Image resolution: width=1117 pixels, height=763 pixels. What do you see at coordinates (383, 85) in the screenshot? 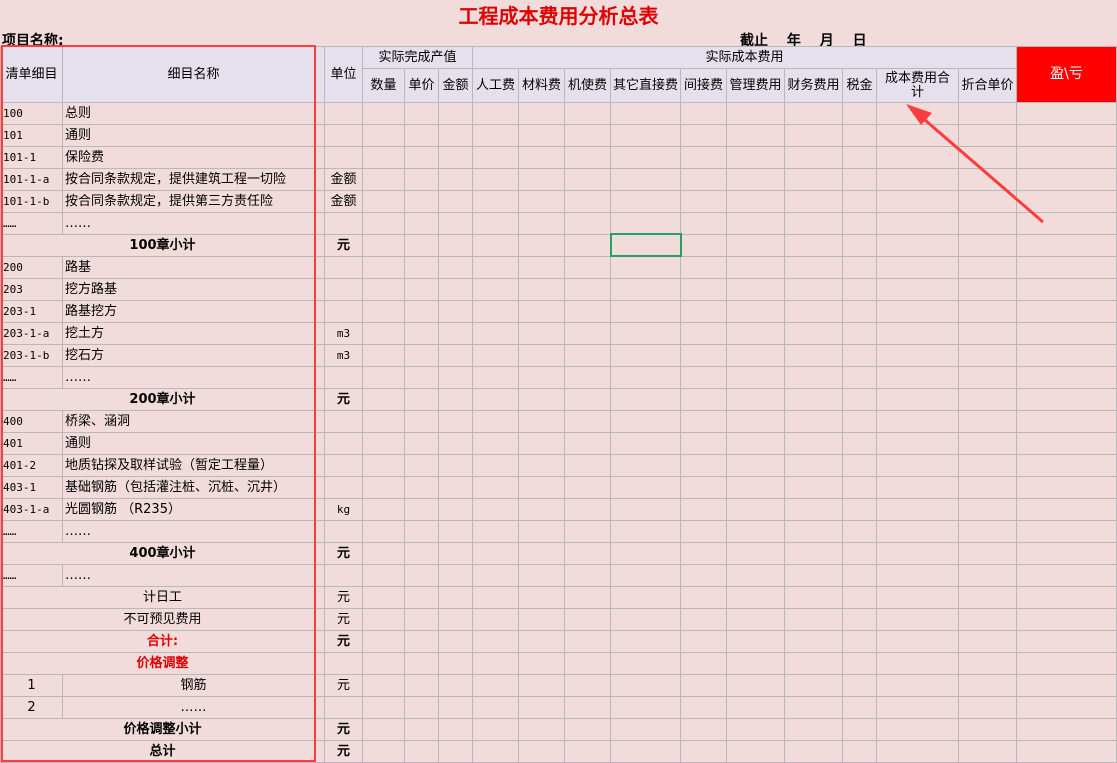
I see `header-sub: 数量` at bounding box center [383, 85].